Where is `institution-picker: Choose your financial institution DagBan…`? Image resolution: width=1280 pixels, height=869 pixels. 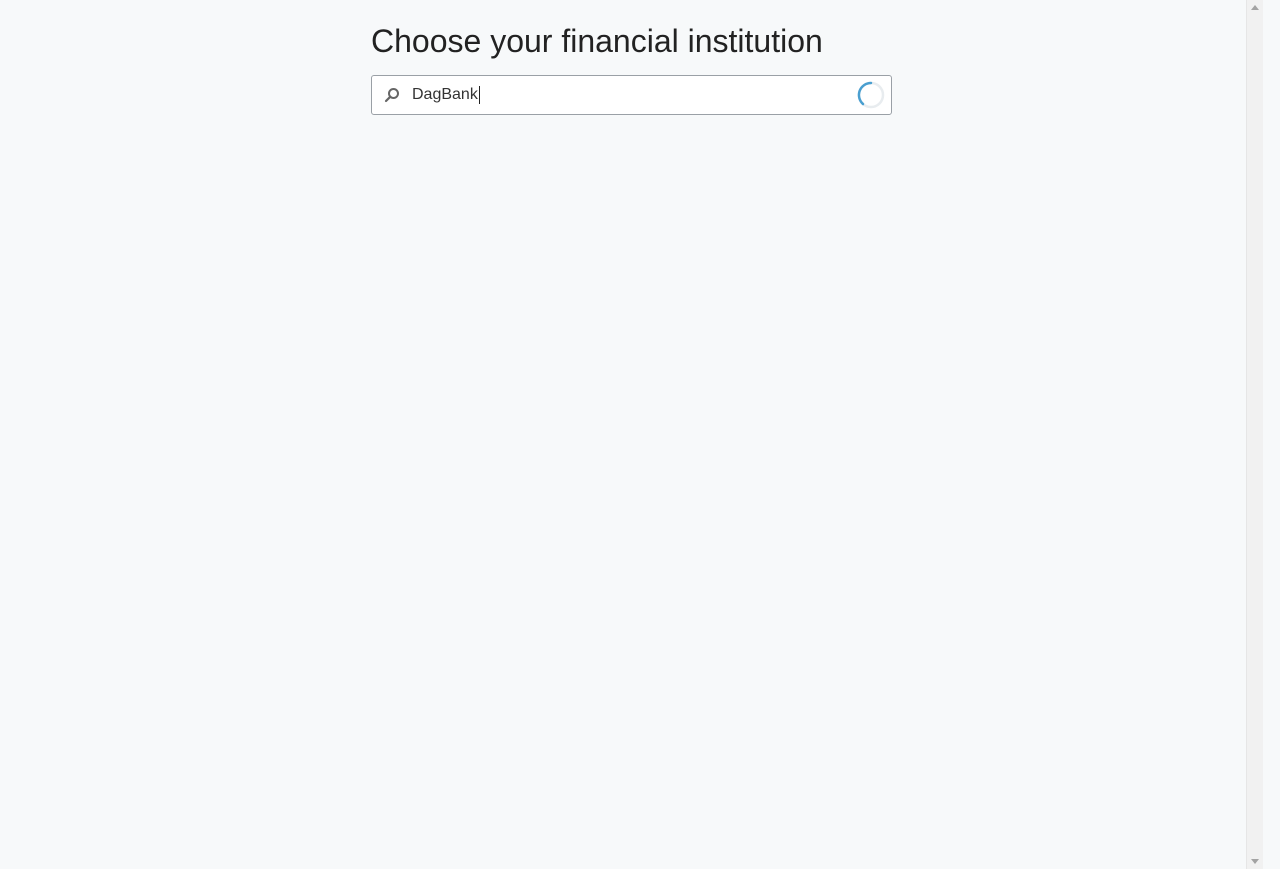
institution-picker: Choose your financial institution DagBan… is located at coordinates (631, 67).